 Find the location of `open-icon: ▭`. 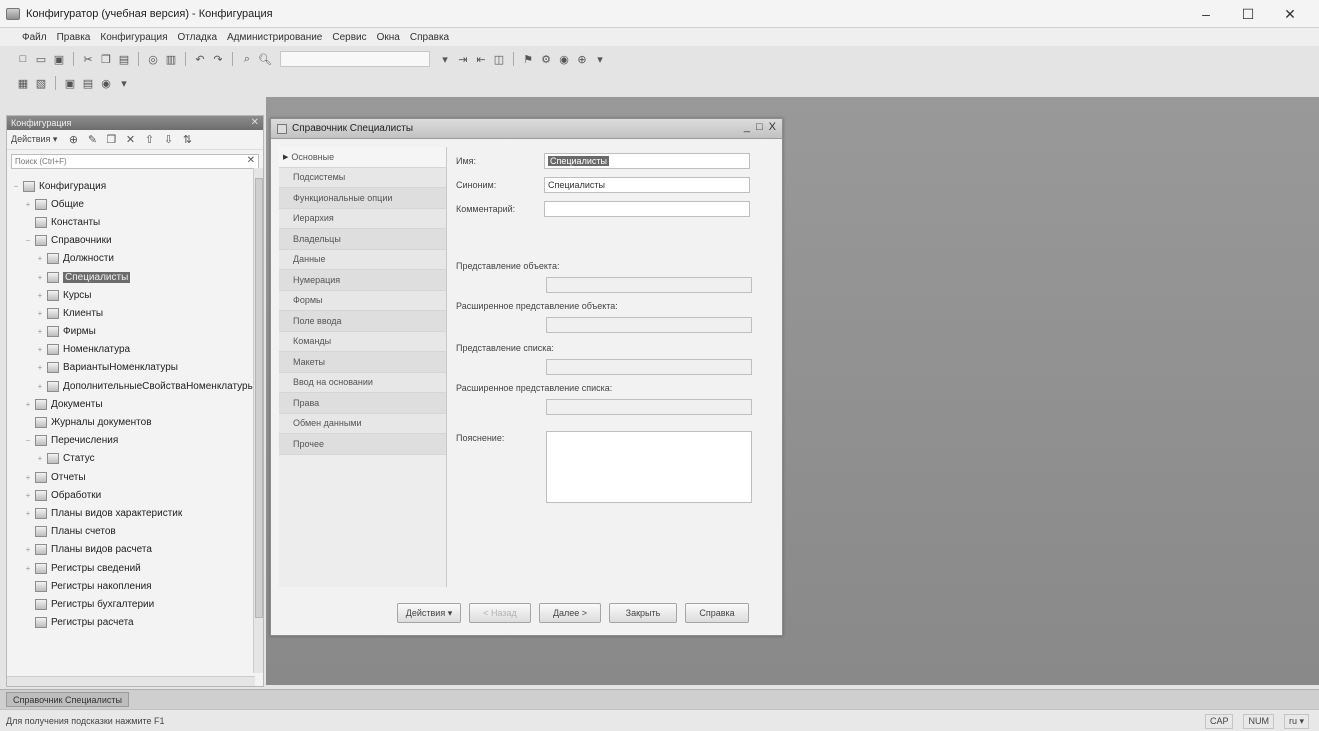

open-icon: ▭ is located at coordinates (41, 59).